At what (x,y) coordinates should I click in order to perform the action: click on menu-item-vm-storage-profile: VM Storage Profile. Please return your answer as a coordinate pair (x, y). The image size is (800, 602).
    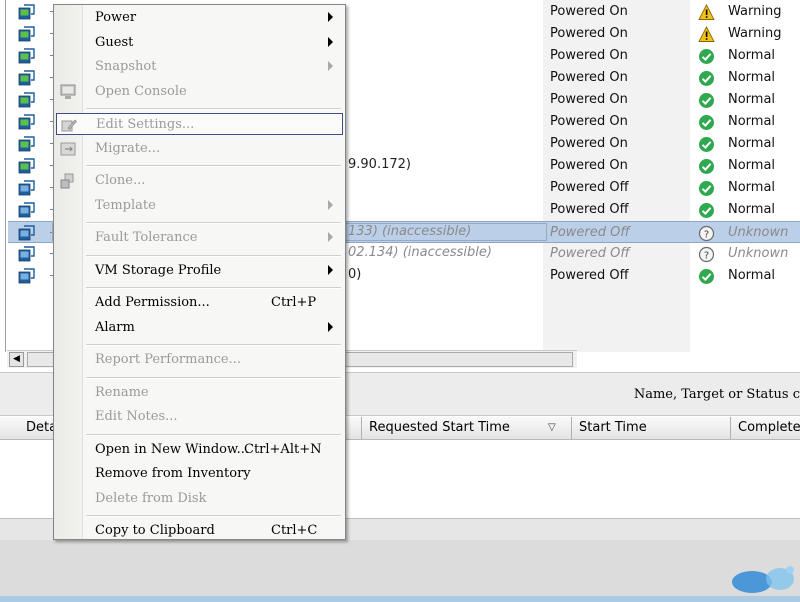
    Looking at the image, I should click on (199, 271).